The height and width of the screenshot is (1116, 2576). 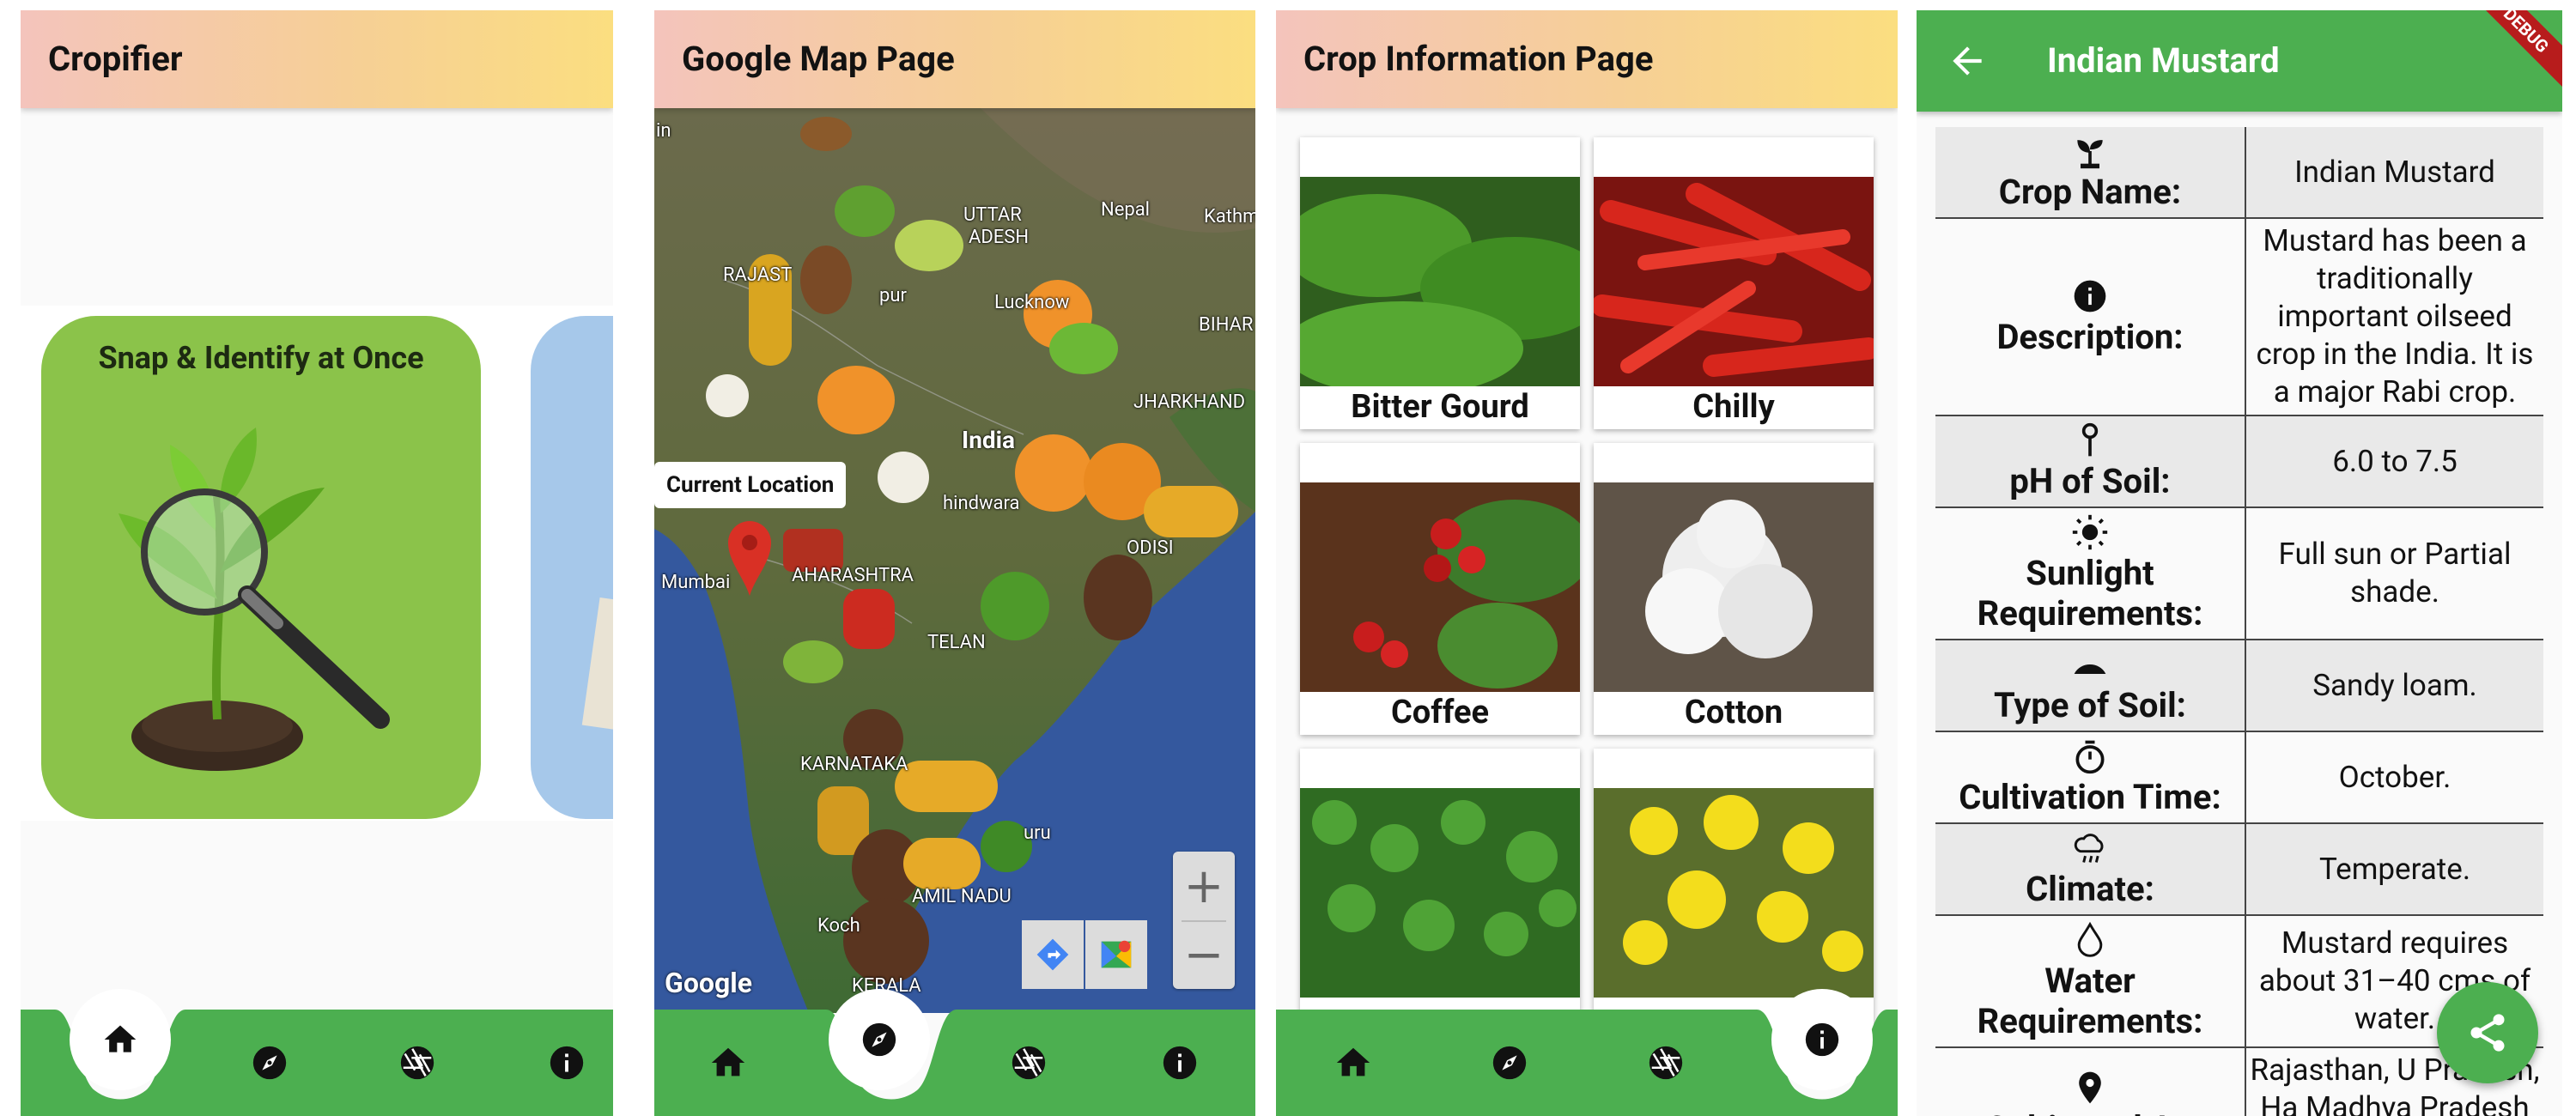 I want to click on zoom-controls: + −, so click(x=1204, y=921).